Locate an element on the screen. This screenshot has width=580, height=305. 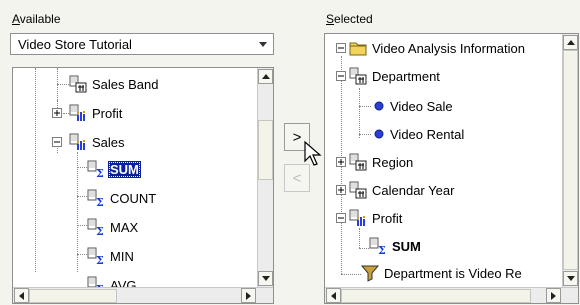
tree-node-video-analysis-information: Video Analysis Information is located at coordinates (438, 48).